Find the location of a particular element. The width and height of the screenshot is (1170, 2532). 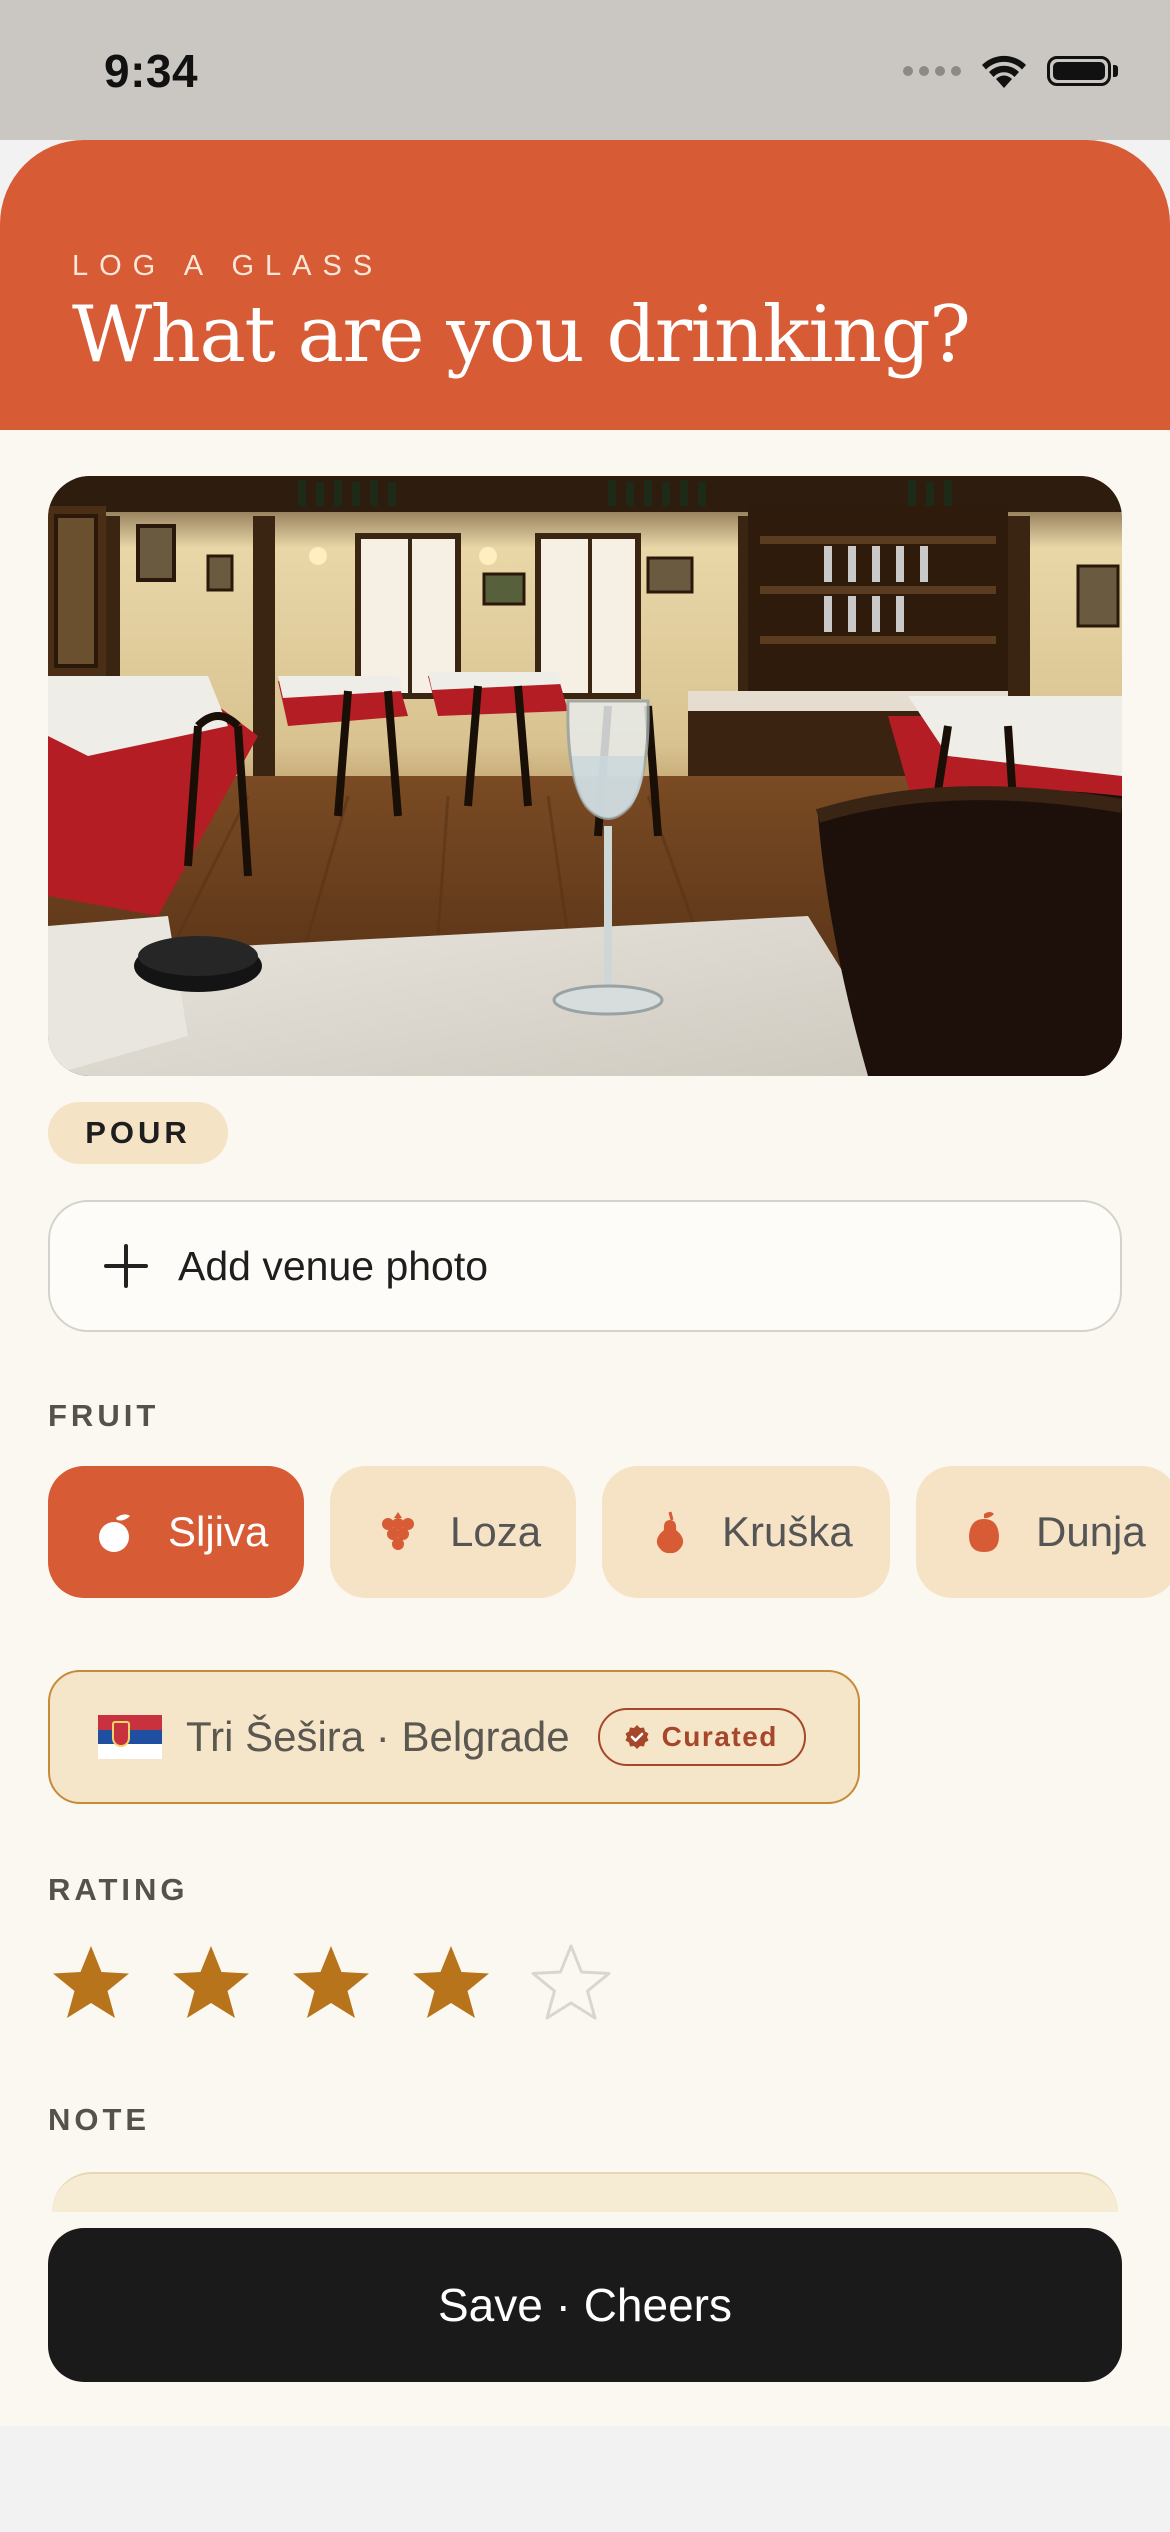

add-venue-photo-label: Add venue photo is located at coordinates (333, 1265).